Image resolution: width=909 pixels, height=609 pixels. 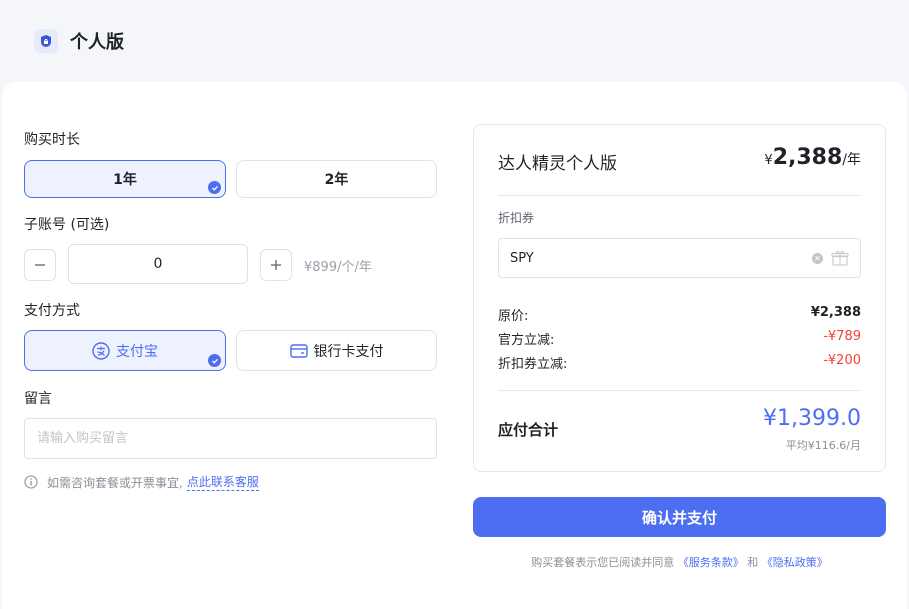 What do you see at coordinates (851, 160) in the screenshot?
I see `price-period: /年` at bounding box center [851, 160].